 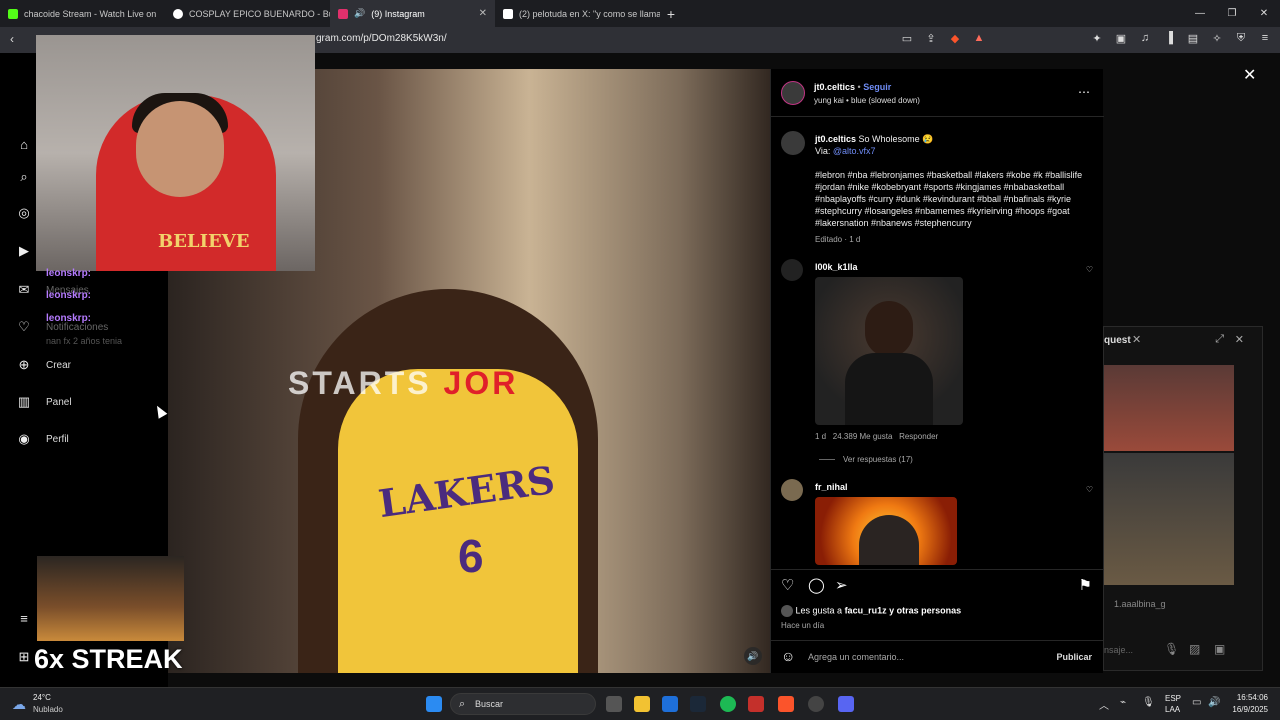 I want to click on tray-chevron-icon: ︿, so click(x=1104, y=704).